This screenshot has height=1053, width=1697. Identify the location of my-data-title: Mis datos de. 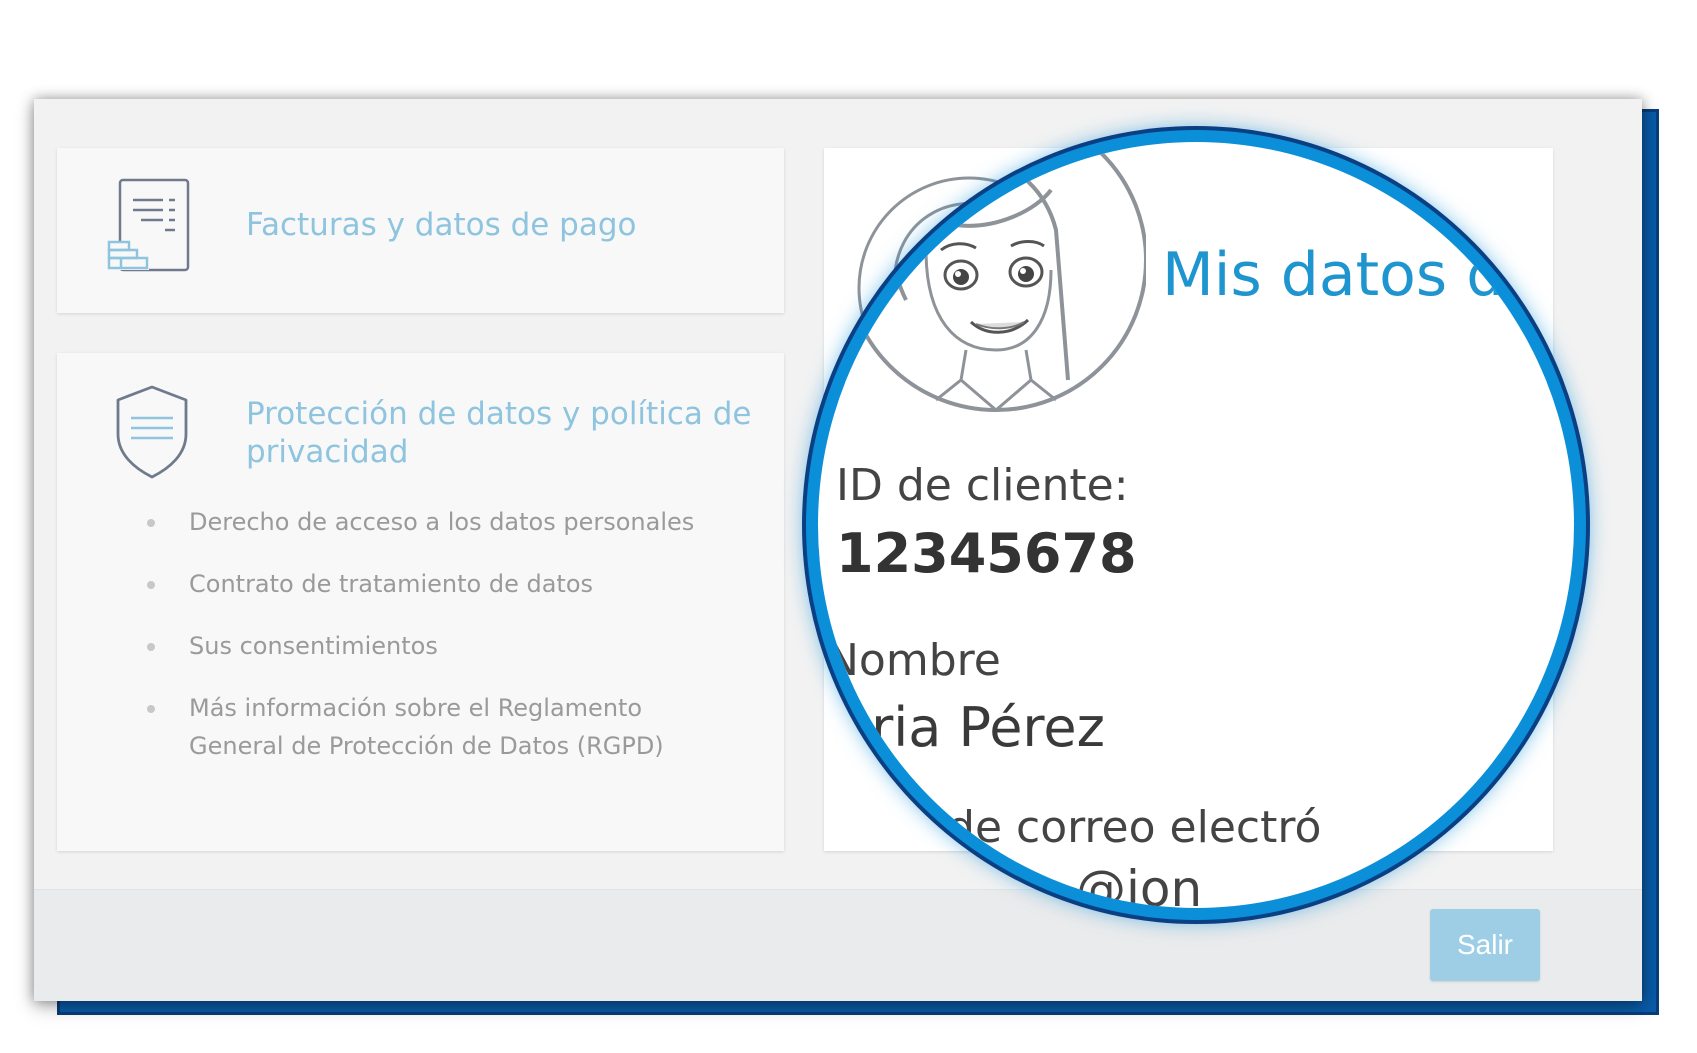
(1352, 275).